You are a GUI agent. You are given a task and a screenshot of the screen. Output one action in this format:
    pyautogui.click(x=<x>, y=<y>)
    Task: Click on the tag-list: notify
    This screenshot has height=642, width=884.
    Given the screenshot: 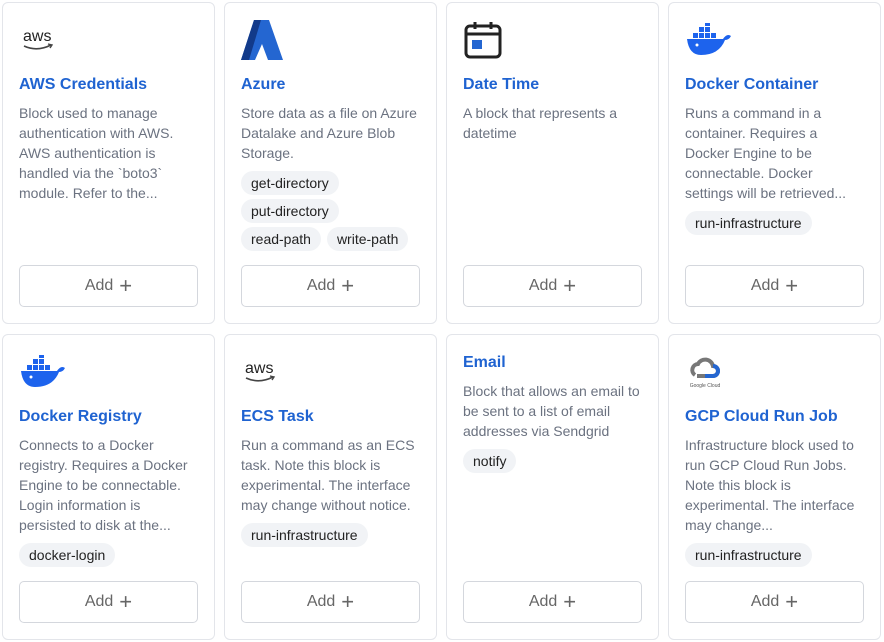 What is the action you would take?
    pyautogui.click(x=552, y=461)
    